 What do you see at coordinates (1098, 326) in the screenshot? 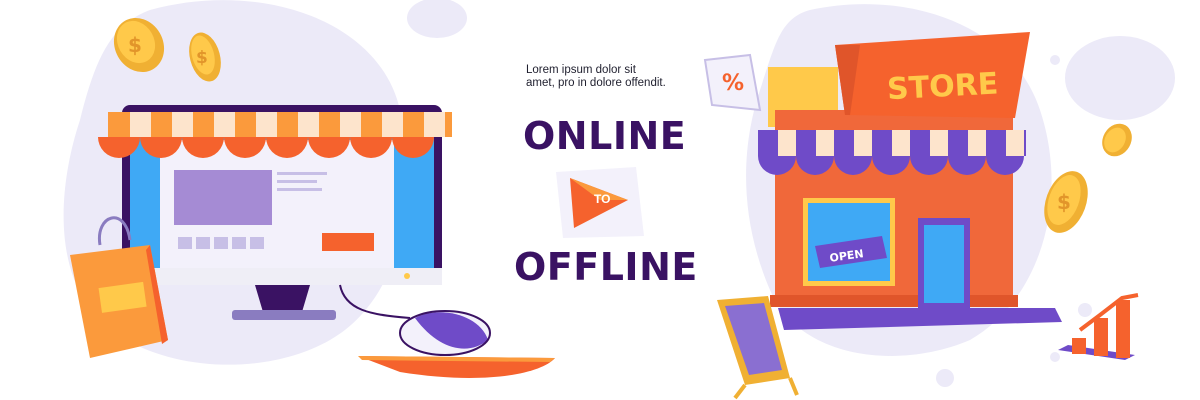
I see `growth-chart-icon` at bounding box center [1098, 326].